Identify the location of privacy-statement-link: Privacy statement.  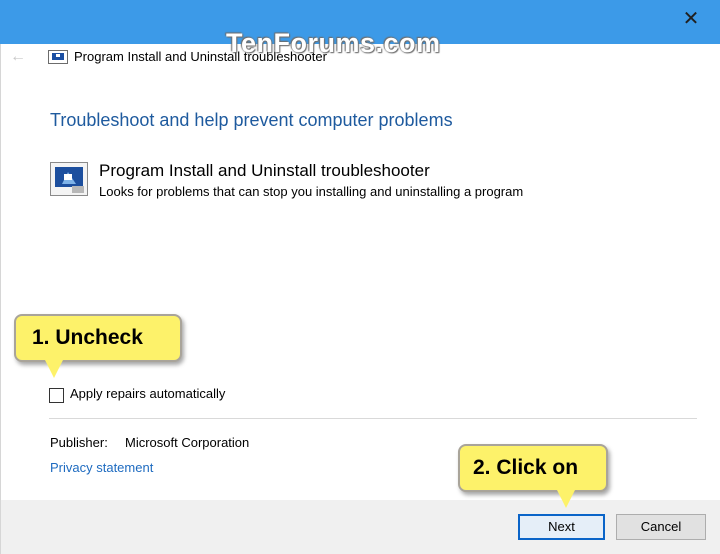
(101, 467).